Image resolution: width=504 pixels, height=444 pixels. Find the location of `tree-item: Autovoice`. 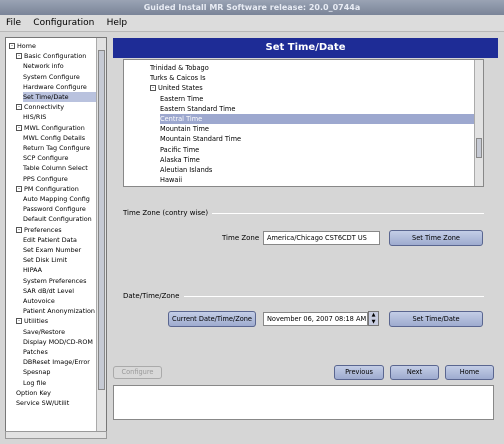

tree-item: Autovoice is located at coordinates (64, 301).